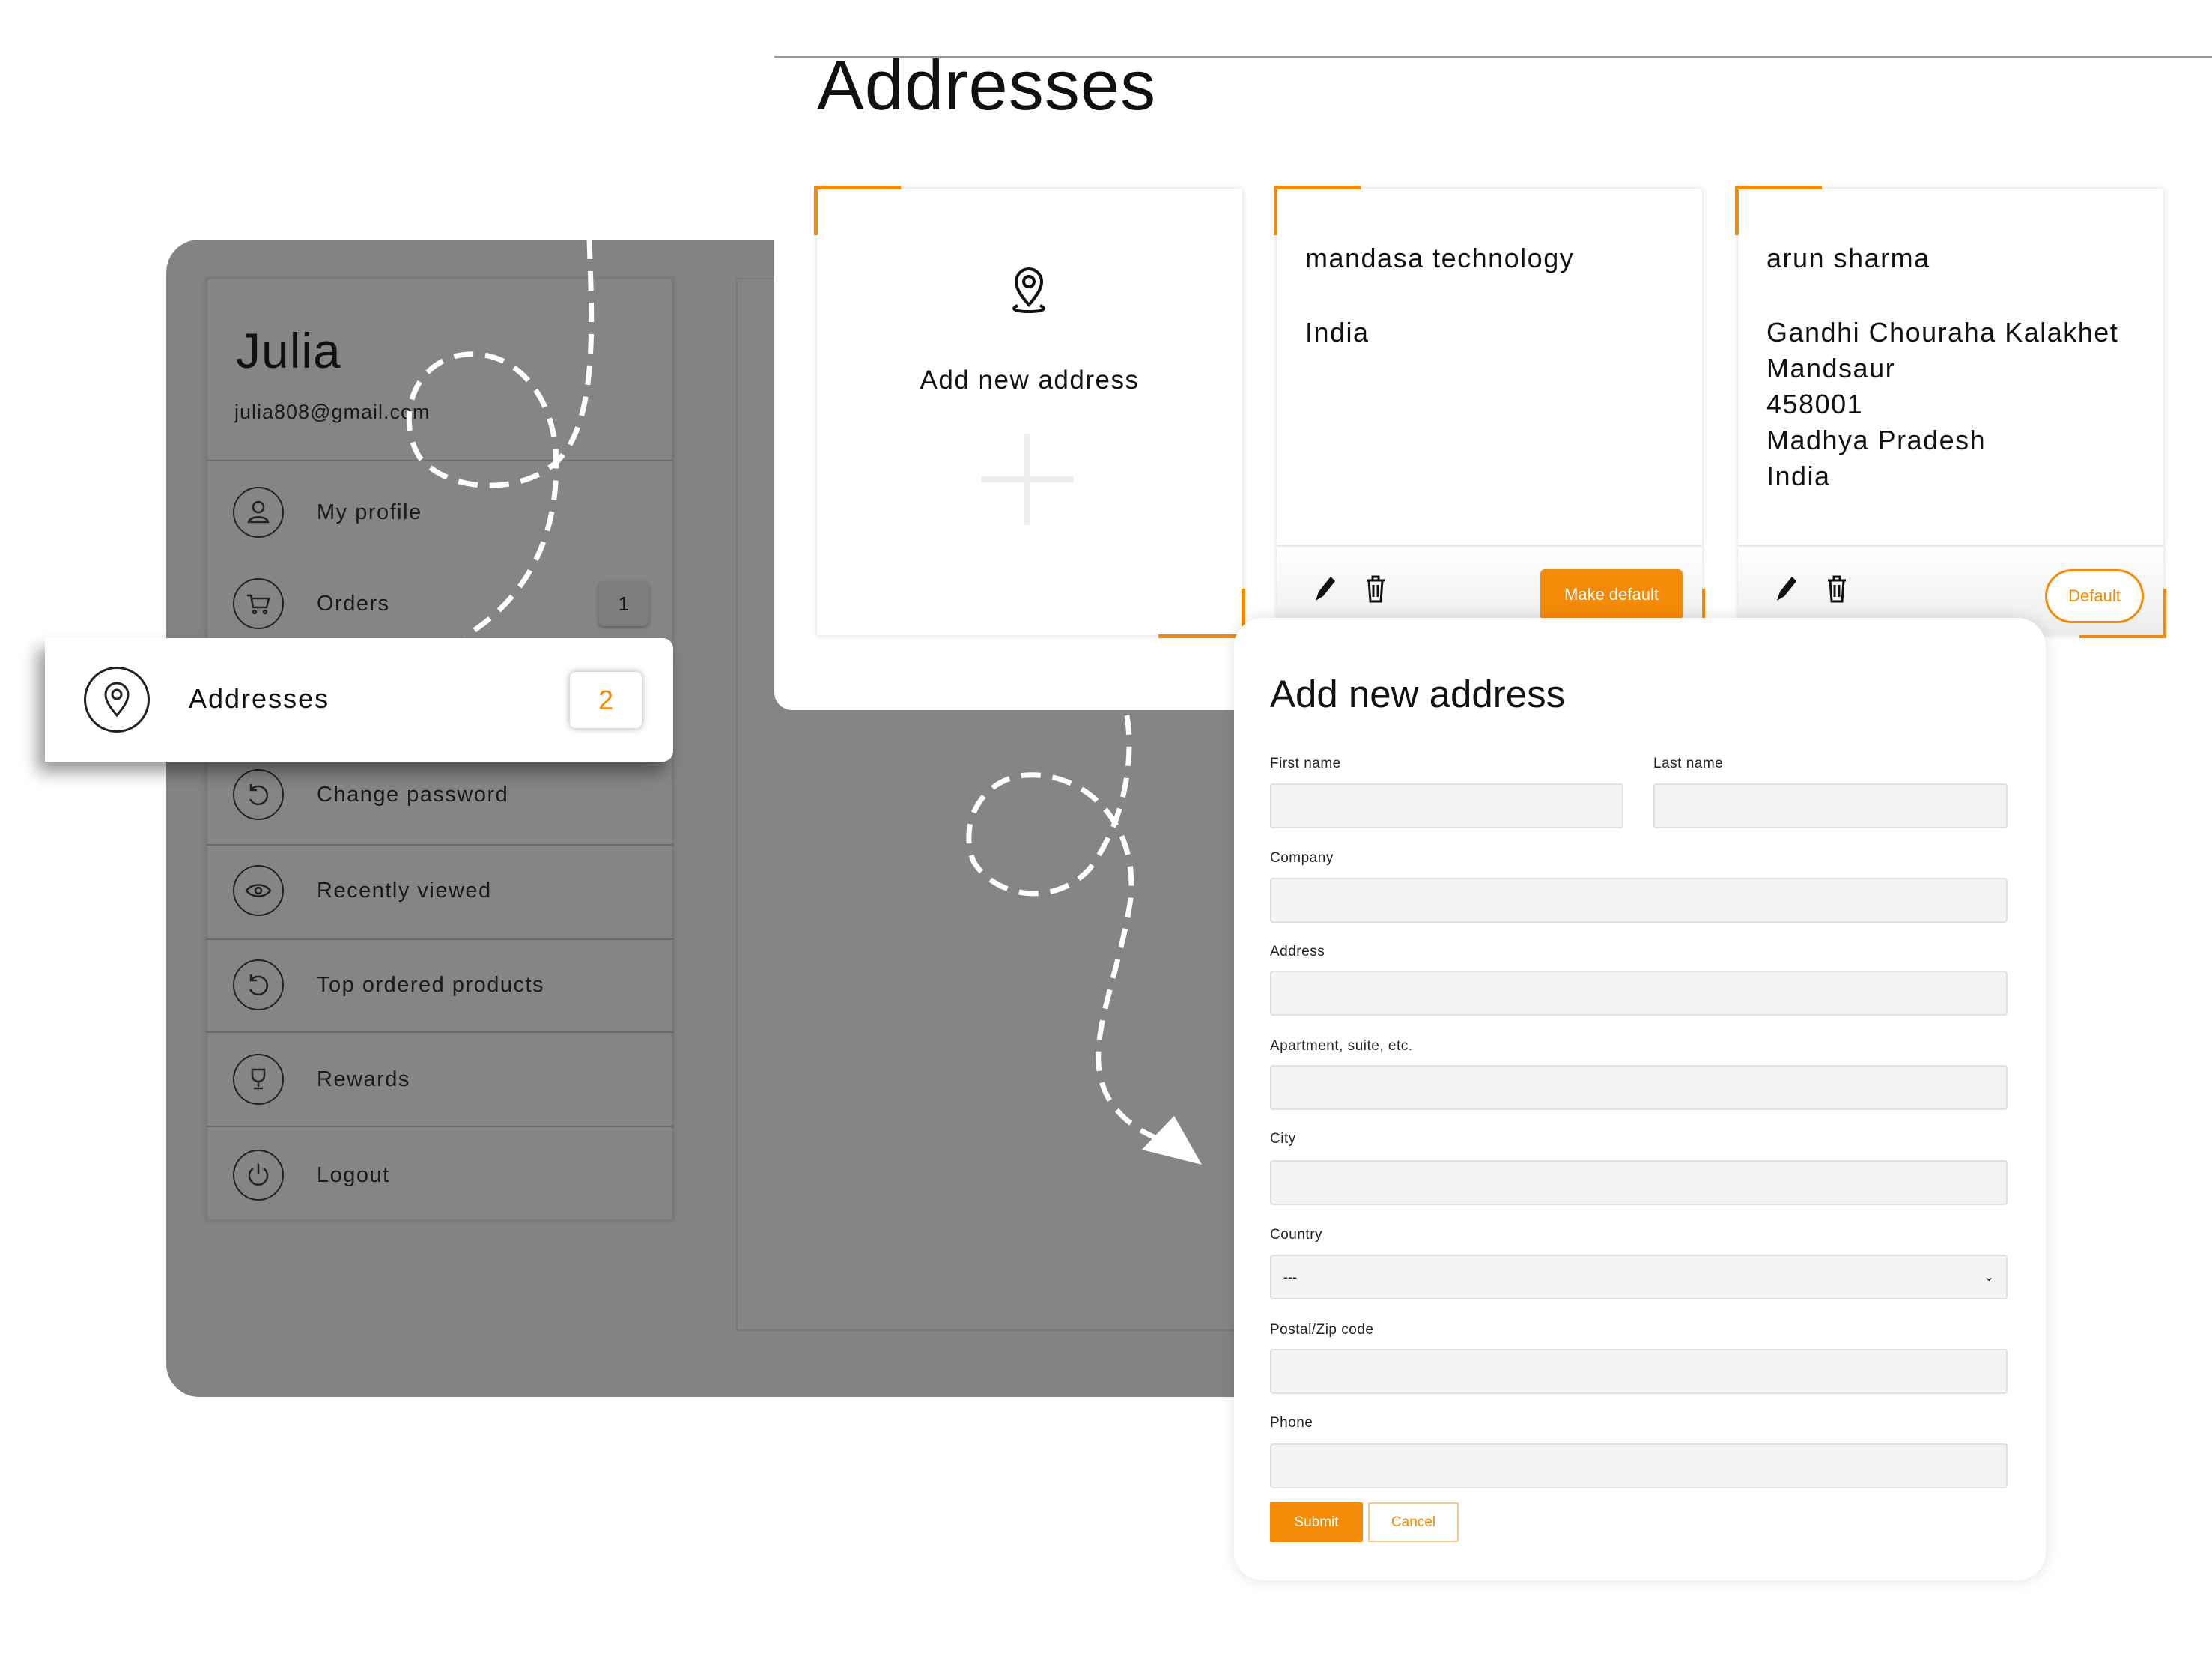  I want to click on last-name-input, so click(1830, 805).